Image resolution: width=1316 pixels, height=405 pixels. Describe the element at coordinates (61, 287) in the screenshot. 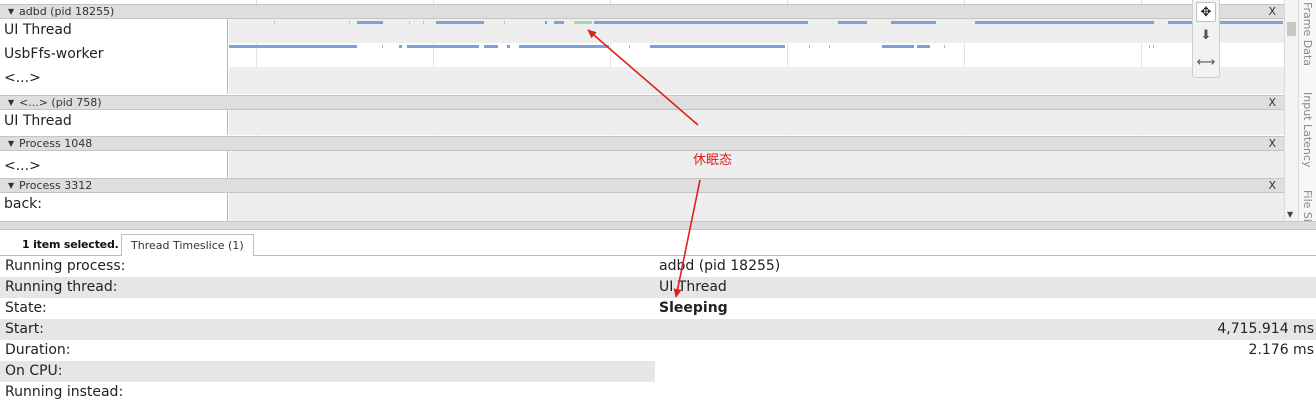

I see `detail-key: Running thread:` at that location.